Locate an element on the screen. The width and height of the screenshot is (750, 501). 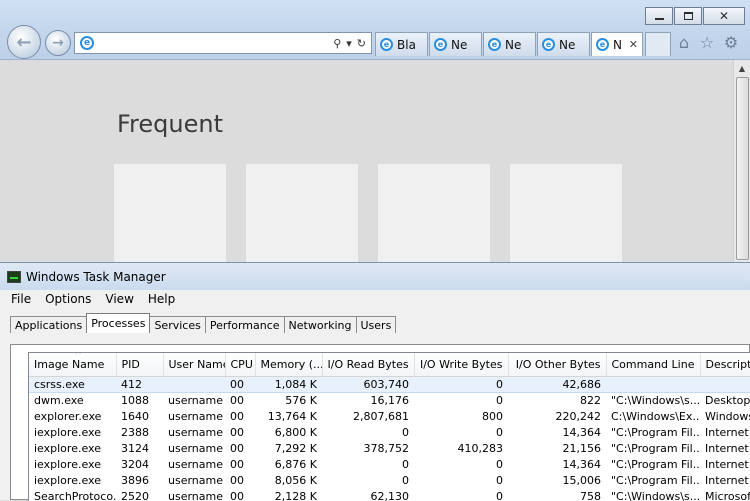
close-icon: ✕ is located at coordinates (724, 16).